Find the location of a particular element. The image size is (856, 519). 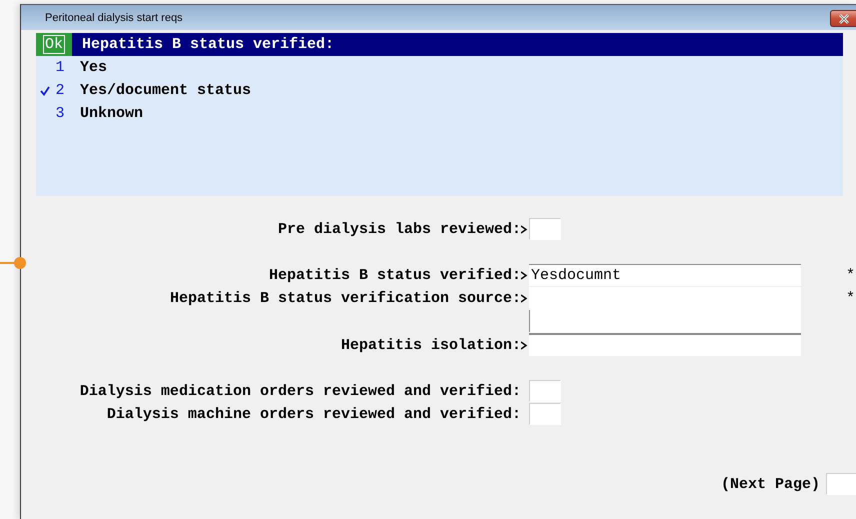

next-page-label: (Next Page) is located at coordinates (770, 484).